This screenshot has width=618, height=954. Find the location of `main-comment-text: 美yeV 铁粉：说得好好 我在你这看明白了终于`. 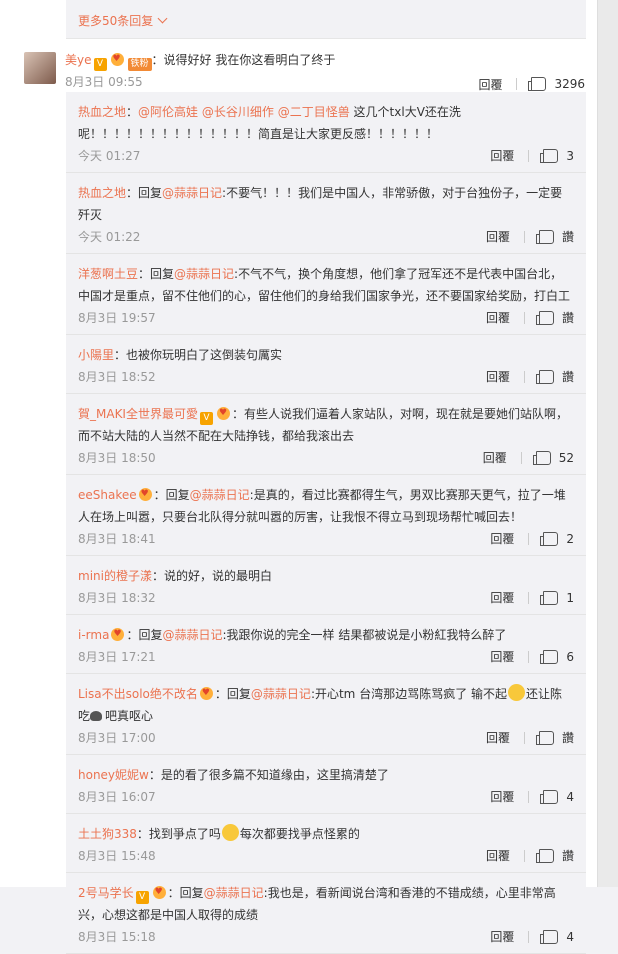

main-comment-text: 美yeV 铁粉：说得好好 我在你这看明白了终于 is located at coordinates (325, 61).